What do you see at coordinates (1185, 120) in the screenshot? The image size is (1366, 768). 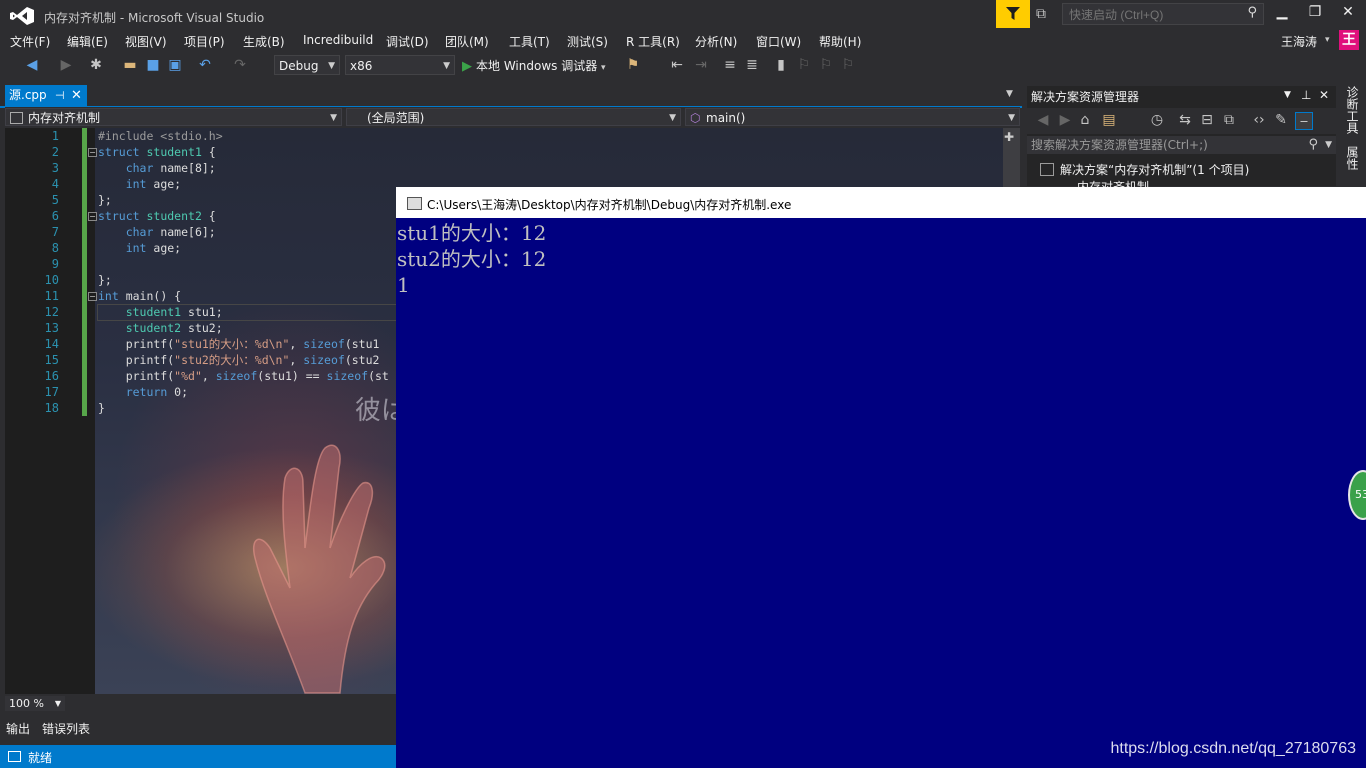 I see `sync-icon: ⇆` at bounding box center [1185, 120].